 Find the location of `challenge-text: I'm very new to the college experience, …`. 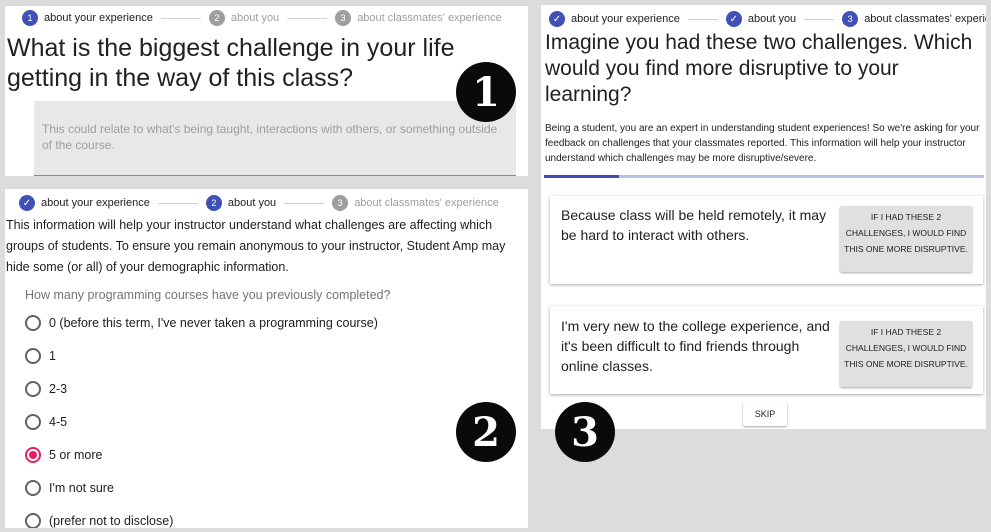

challenge-text: I'm very new to the college experience, … is located at coordinates (695, 346).